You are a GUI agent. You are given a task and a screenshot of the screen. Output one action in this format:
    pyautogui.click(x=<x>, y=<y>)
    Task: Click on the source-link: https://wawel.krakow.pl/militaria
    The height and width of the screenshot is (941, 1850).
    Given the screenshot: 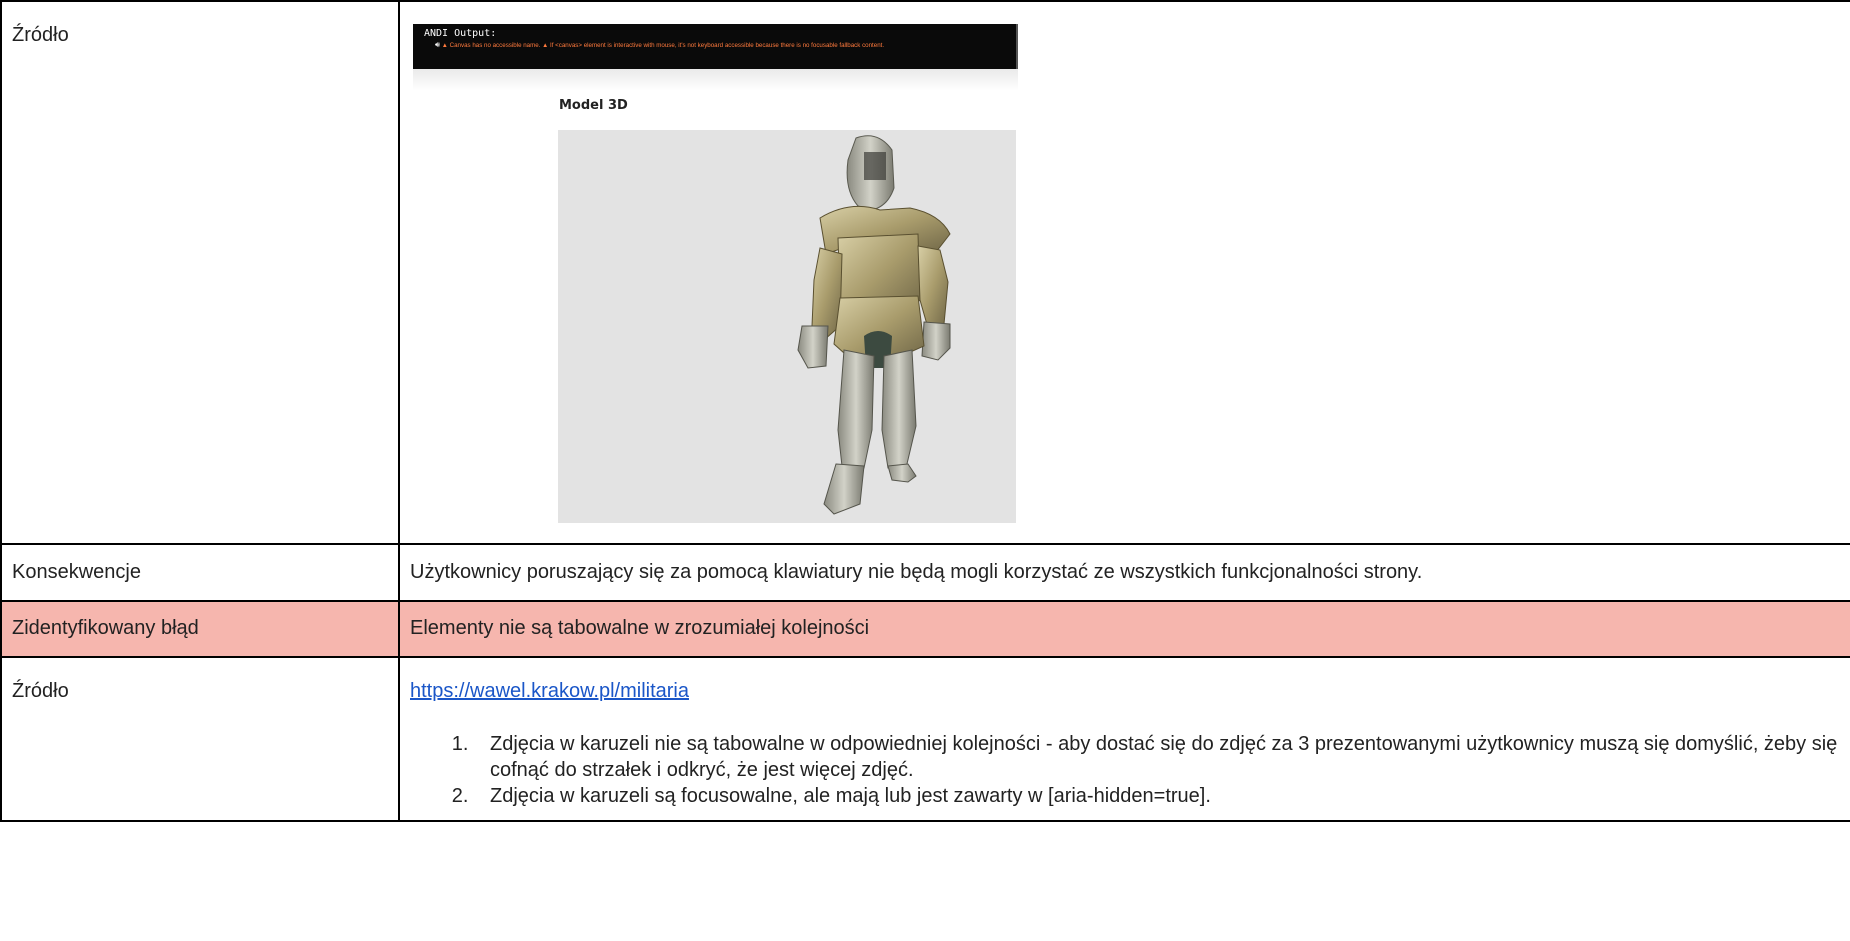 What is the action you would take?
    pyautogui.click(x=549, y=691)
    